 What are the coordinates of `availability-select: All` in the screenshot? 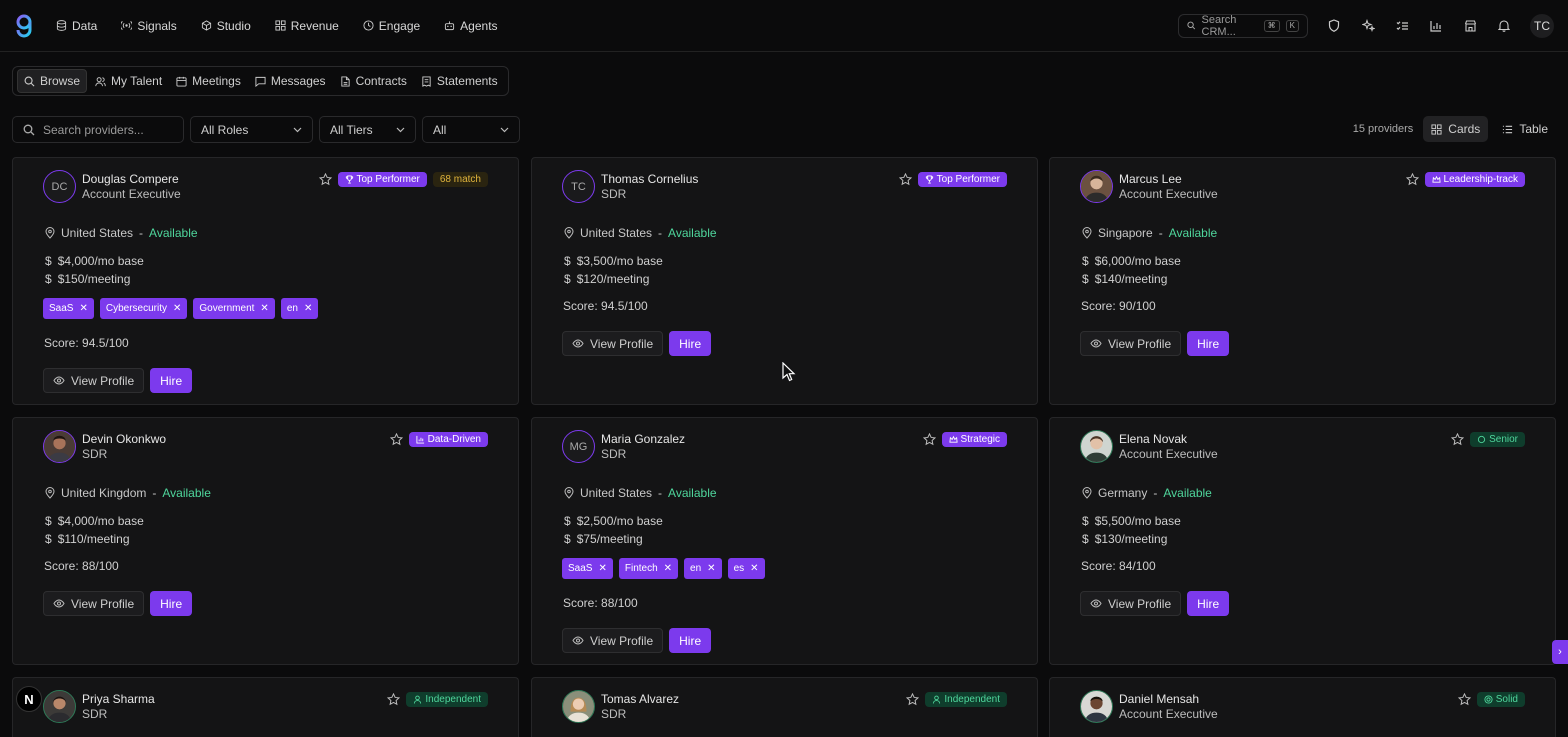 It's located at (471, 129).